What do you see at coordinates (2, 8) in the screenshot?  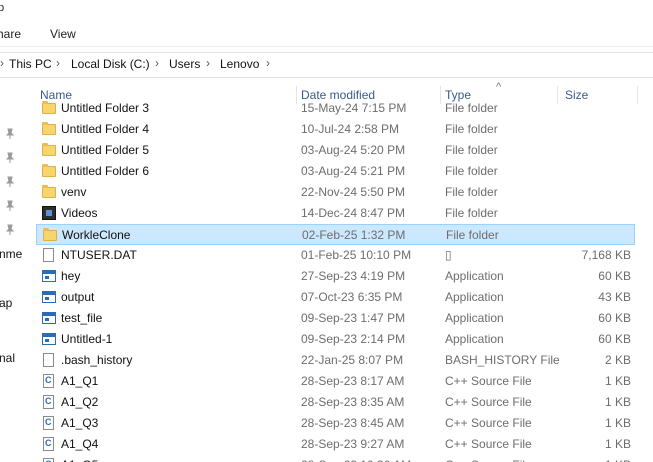 I see `window-title: p` at bounding box center [2, 8].